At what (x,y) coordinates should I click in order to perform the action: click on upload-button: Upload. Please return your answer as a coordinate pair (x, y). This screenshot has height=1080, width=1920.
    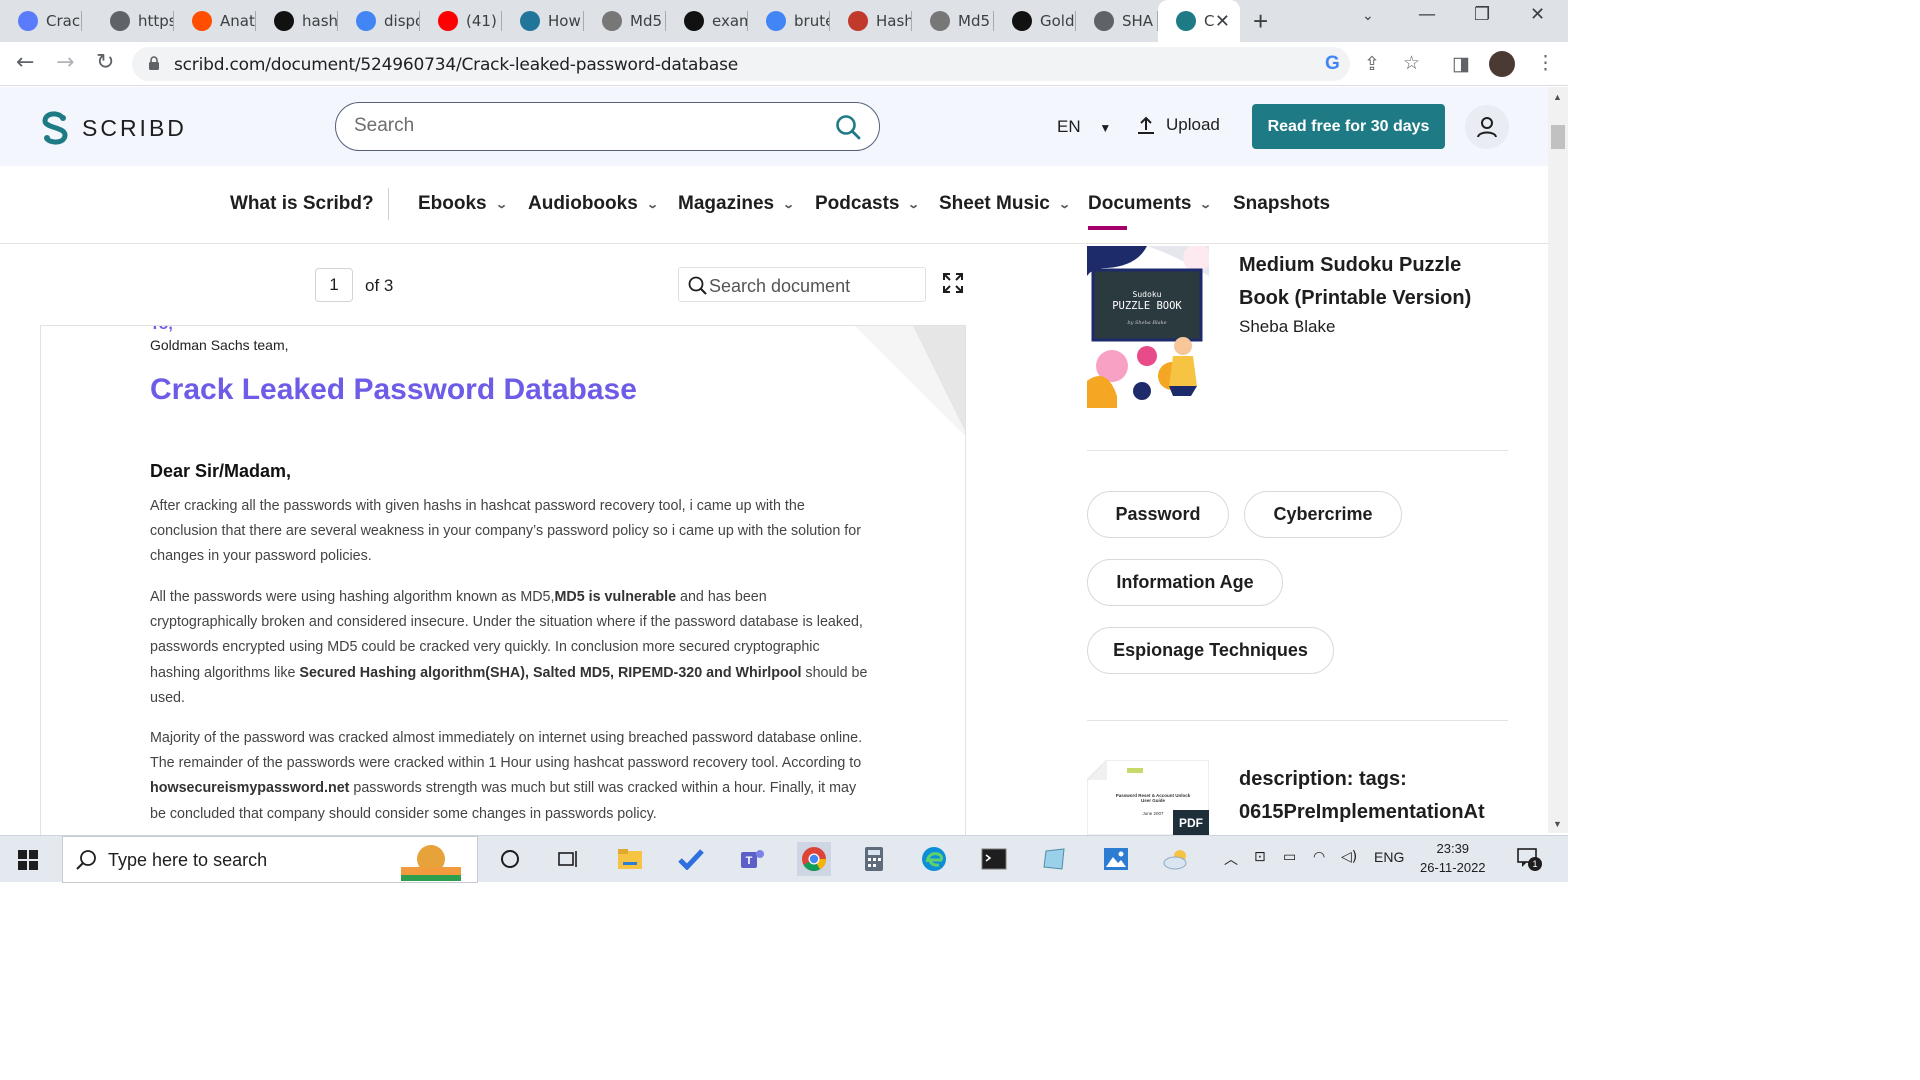
    Looking at the image, I should click on (1178, 125).